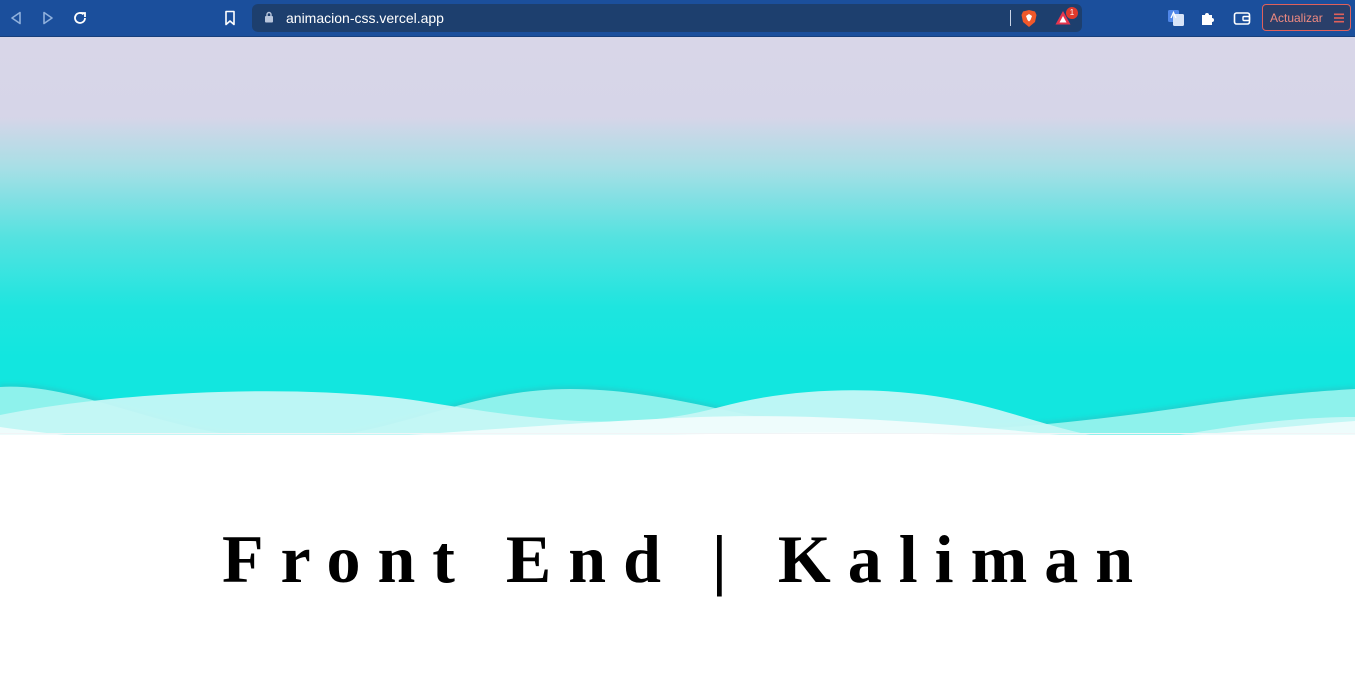 The image size is (1355, 698). I want to click on bookmark-button, so click(230, 18).